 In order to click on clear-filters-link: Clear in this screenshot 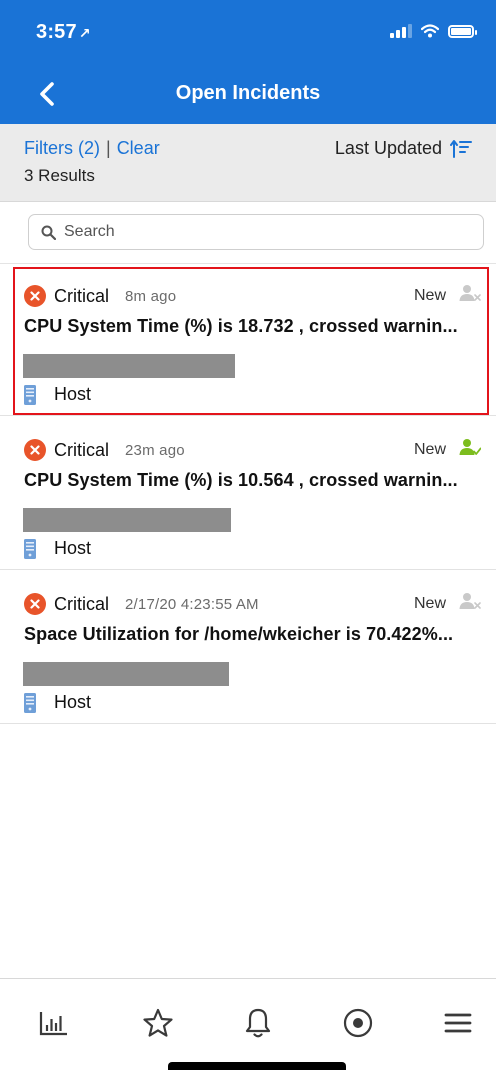, I will do `click(138, 148)`.